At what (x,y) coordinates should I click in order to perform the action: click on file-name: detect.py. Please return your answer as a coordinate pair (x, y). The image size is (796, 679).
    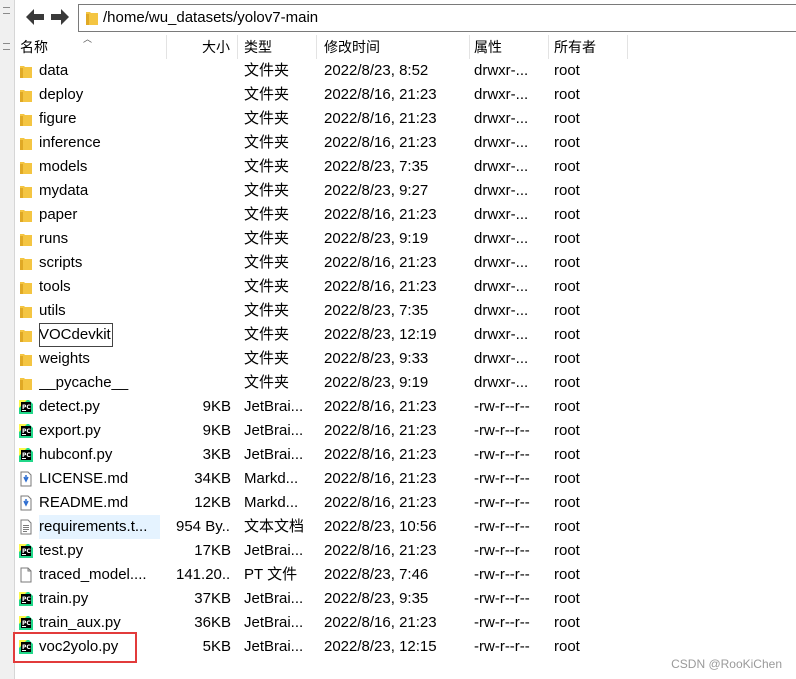
    Looking at the image, I should click on (69, 406).